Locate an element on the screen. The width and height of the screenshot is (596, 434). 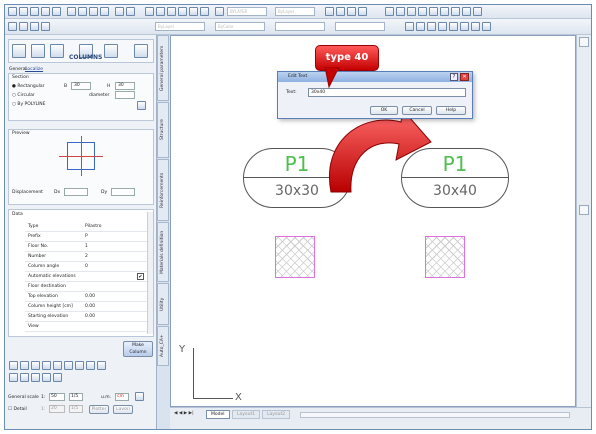
ok-button: OK is located at coordinates (384, 110).